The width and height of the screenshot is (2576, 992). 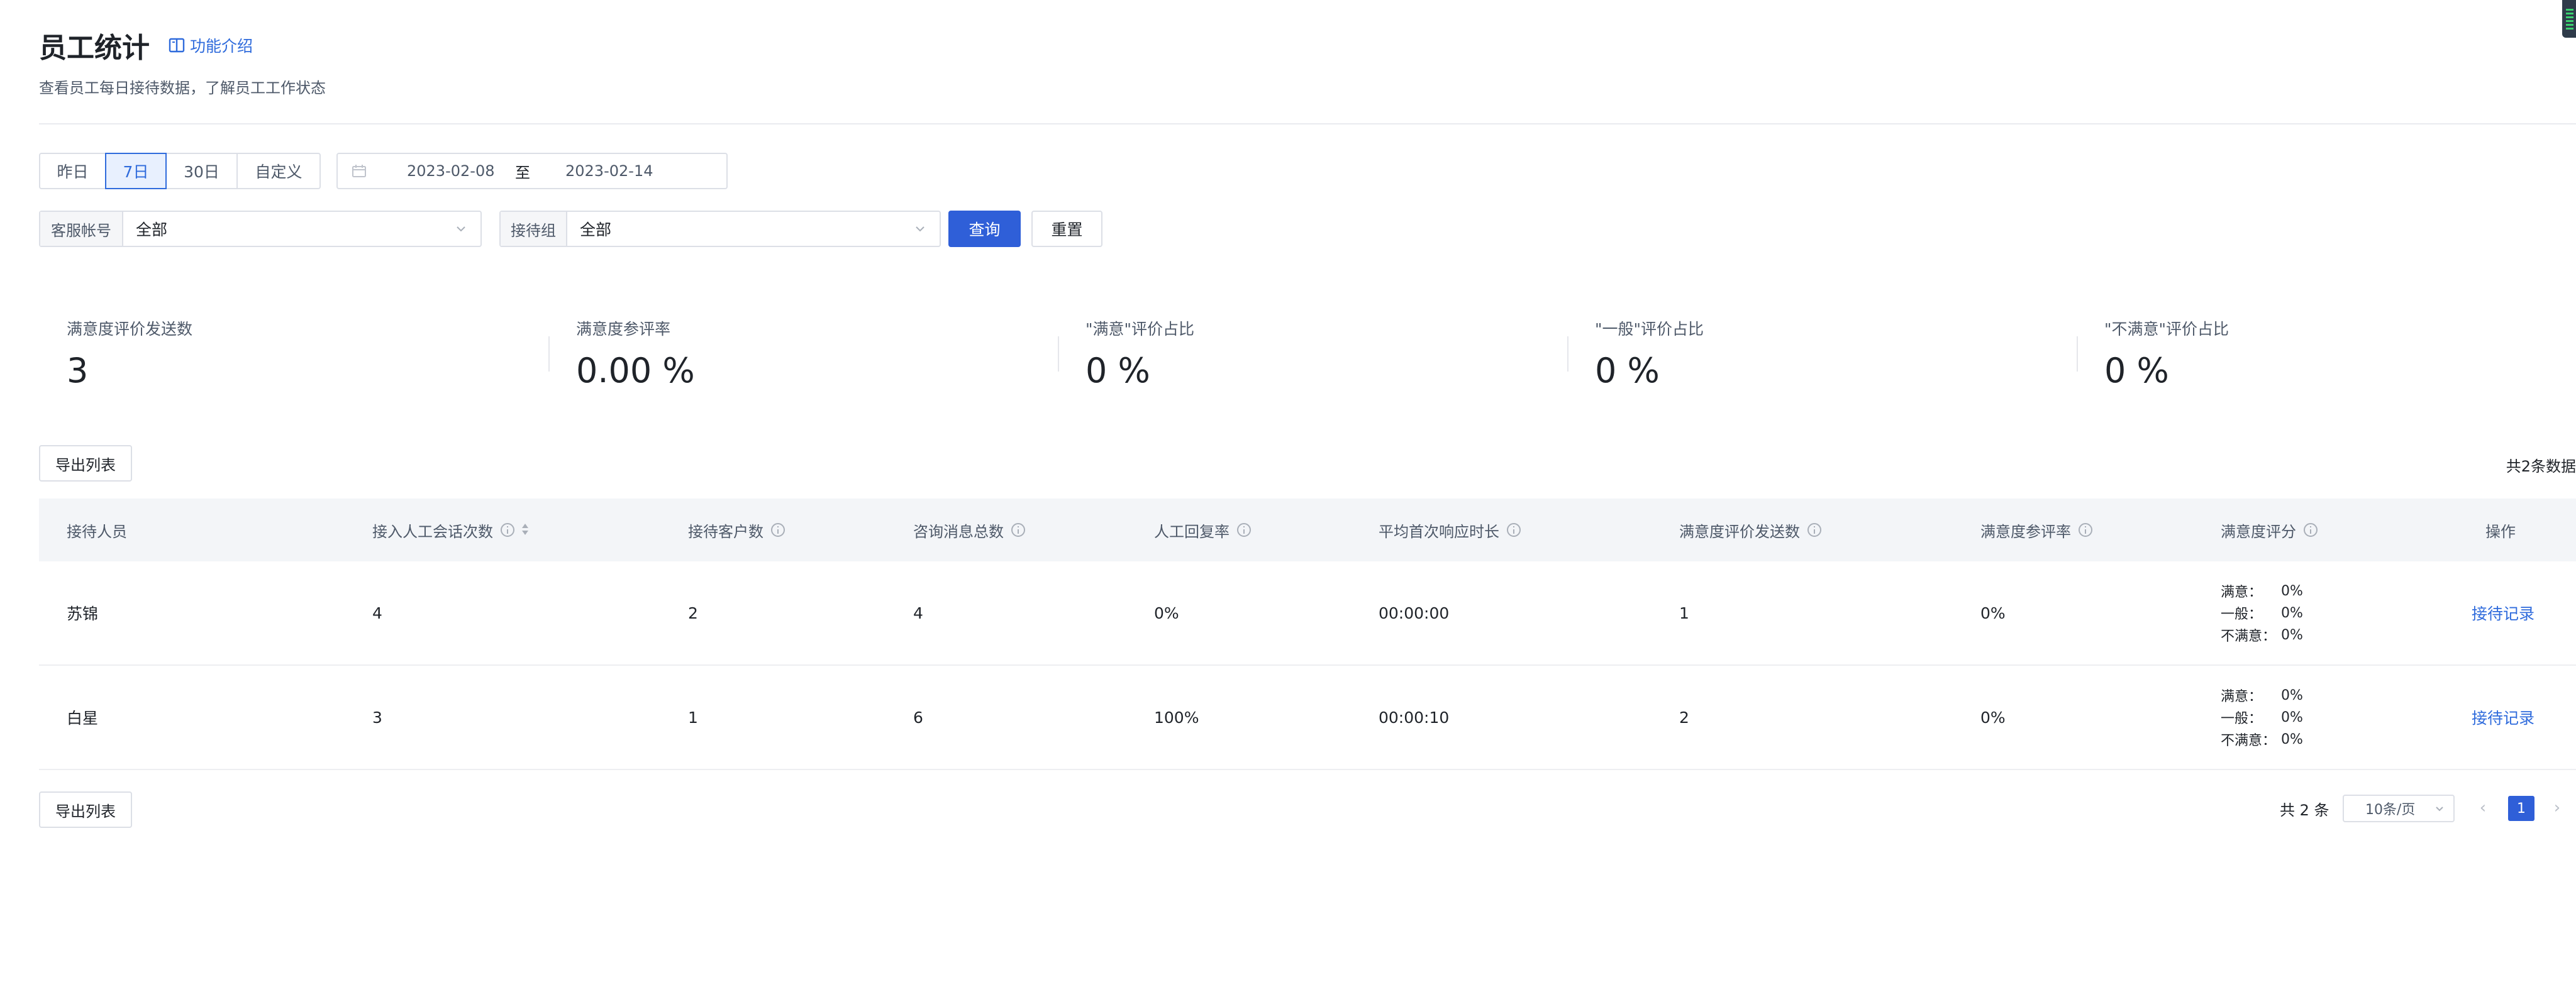 I want to click on feature-intro-link: 功能介绍, so click(x=211, y=45).